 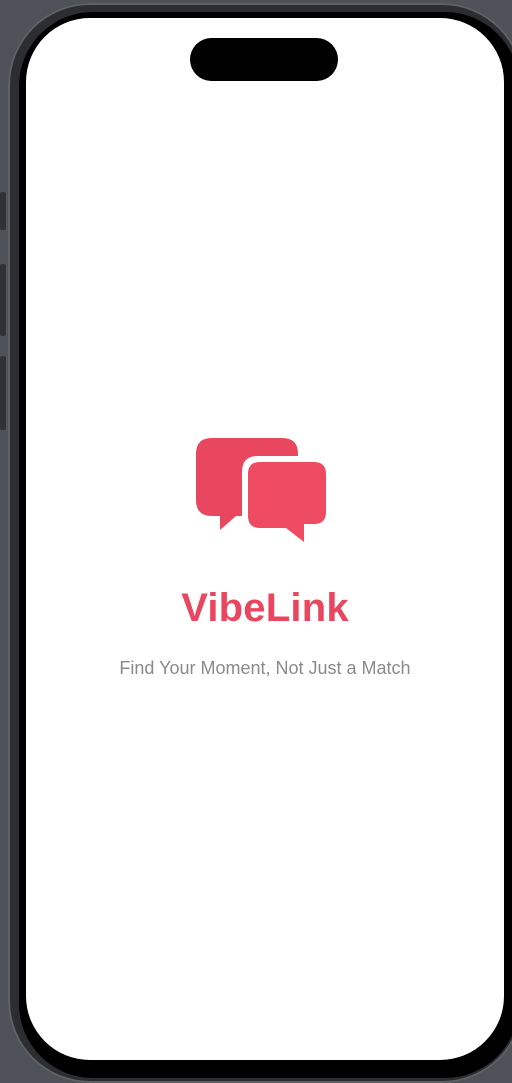 What do you see at coordinates (265, 668) in the screenshot?
I see `tagline: Find Your Moment, Not Just a Match` at bounding box center [265, 668].